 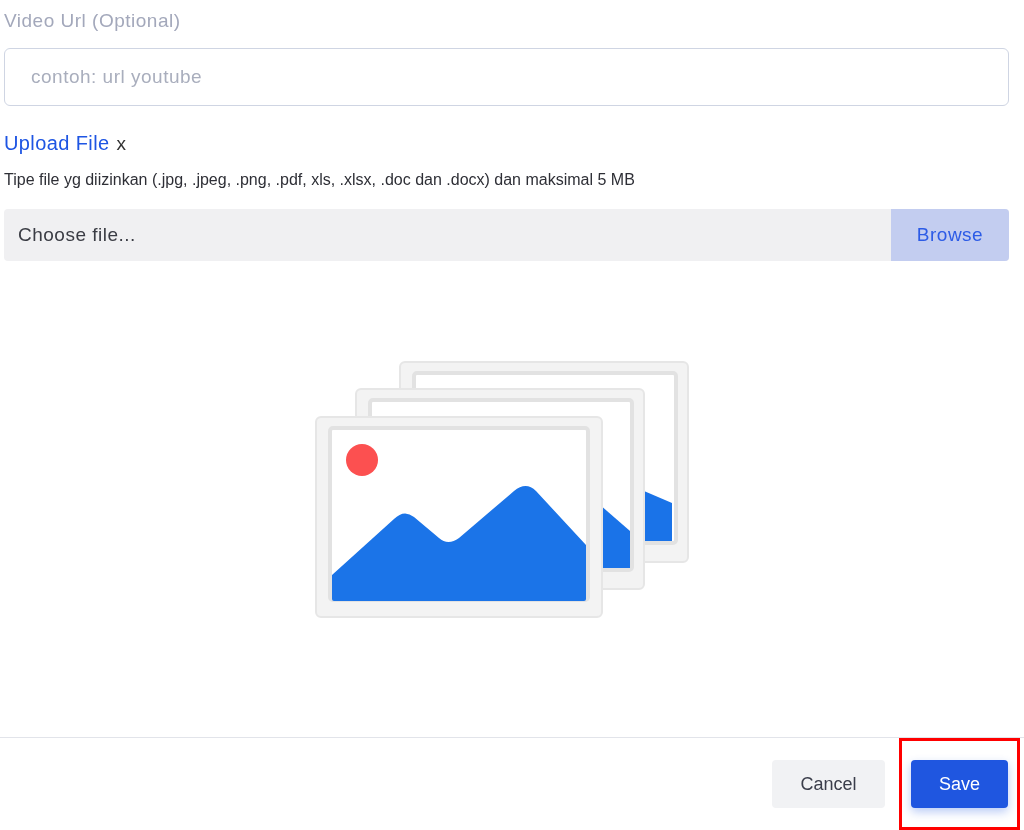 I want to click on cancel-button: Cancel, so click(x=828, y=784).